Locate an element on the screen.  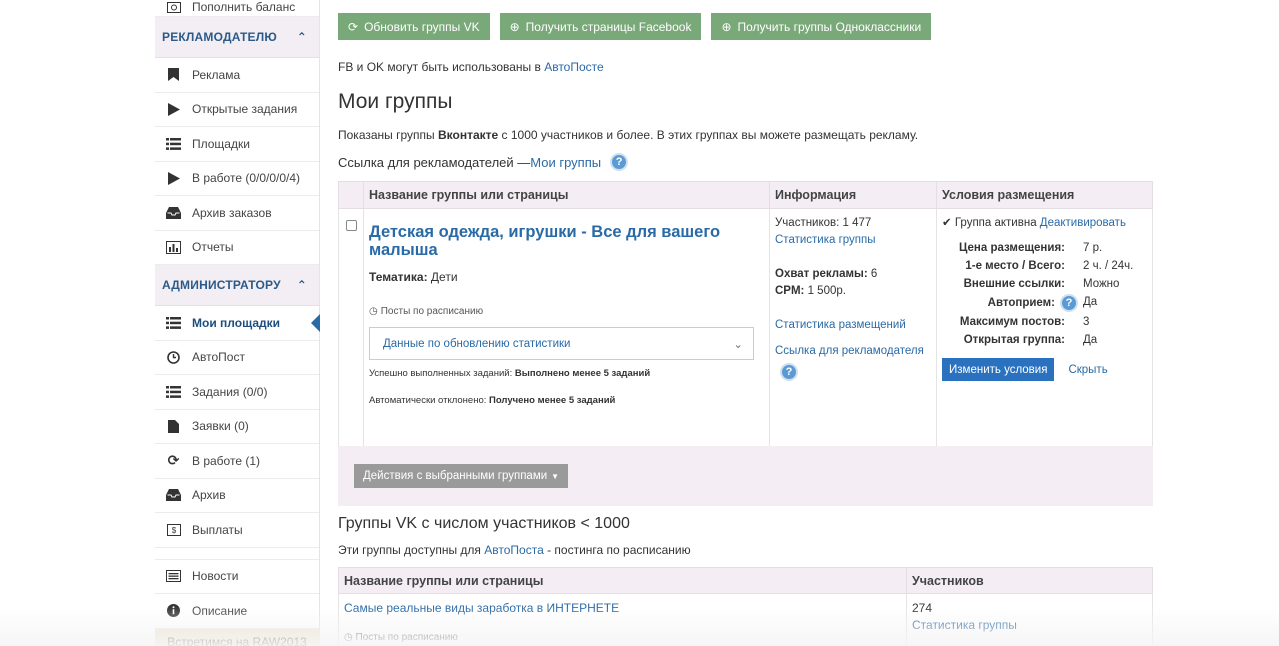
condition-label: Автоприем:? is located at coordinates (1012, 303).